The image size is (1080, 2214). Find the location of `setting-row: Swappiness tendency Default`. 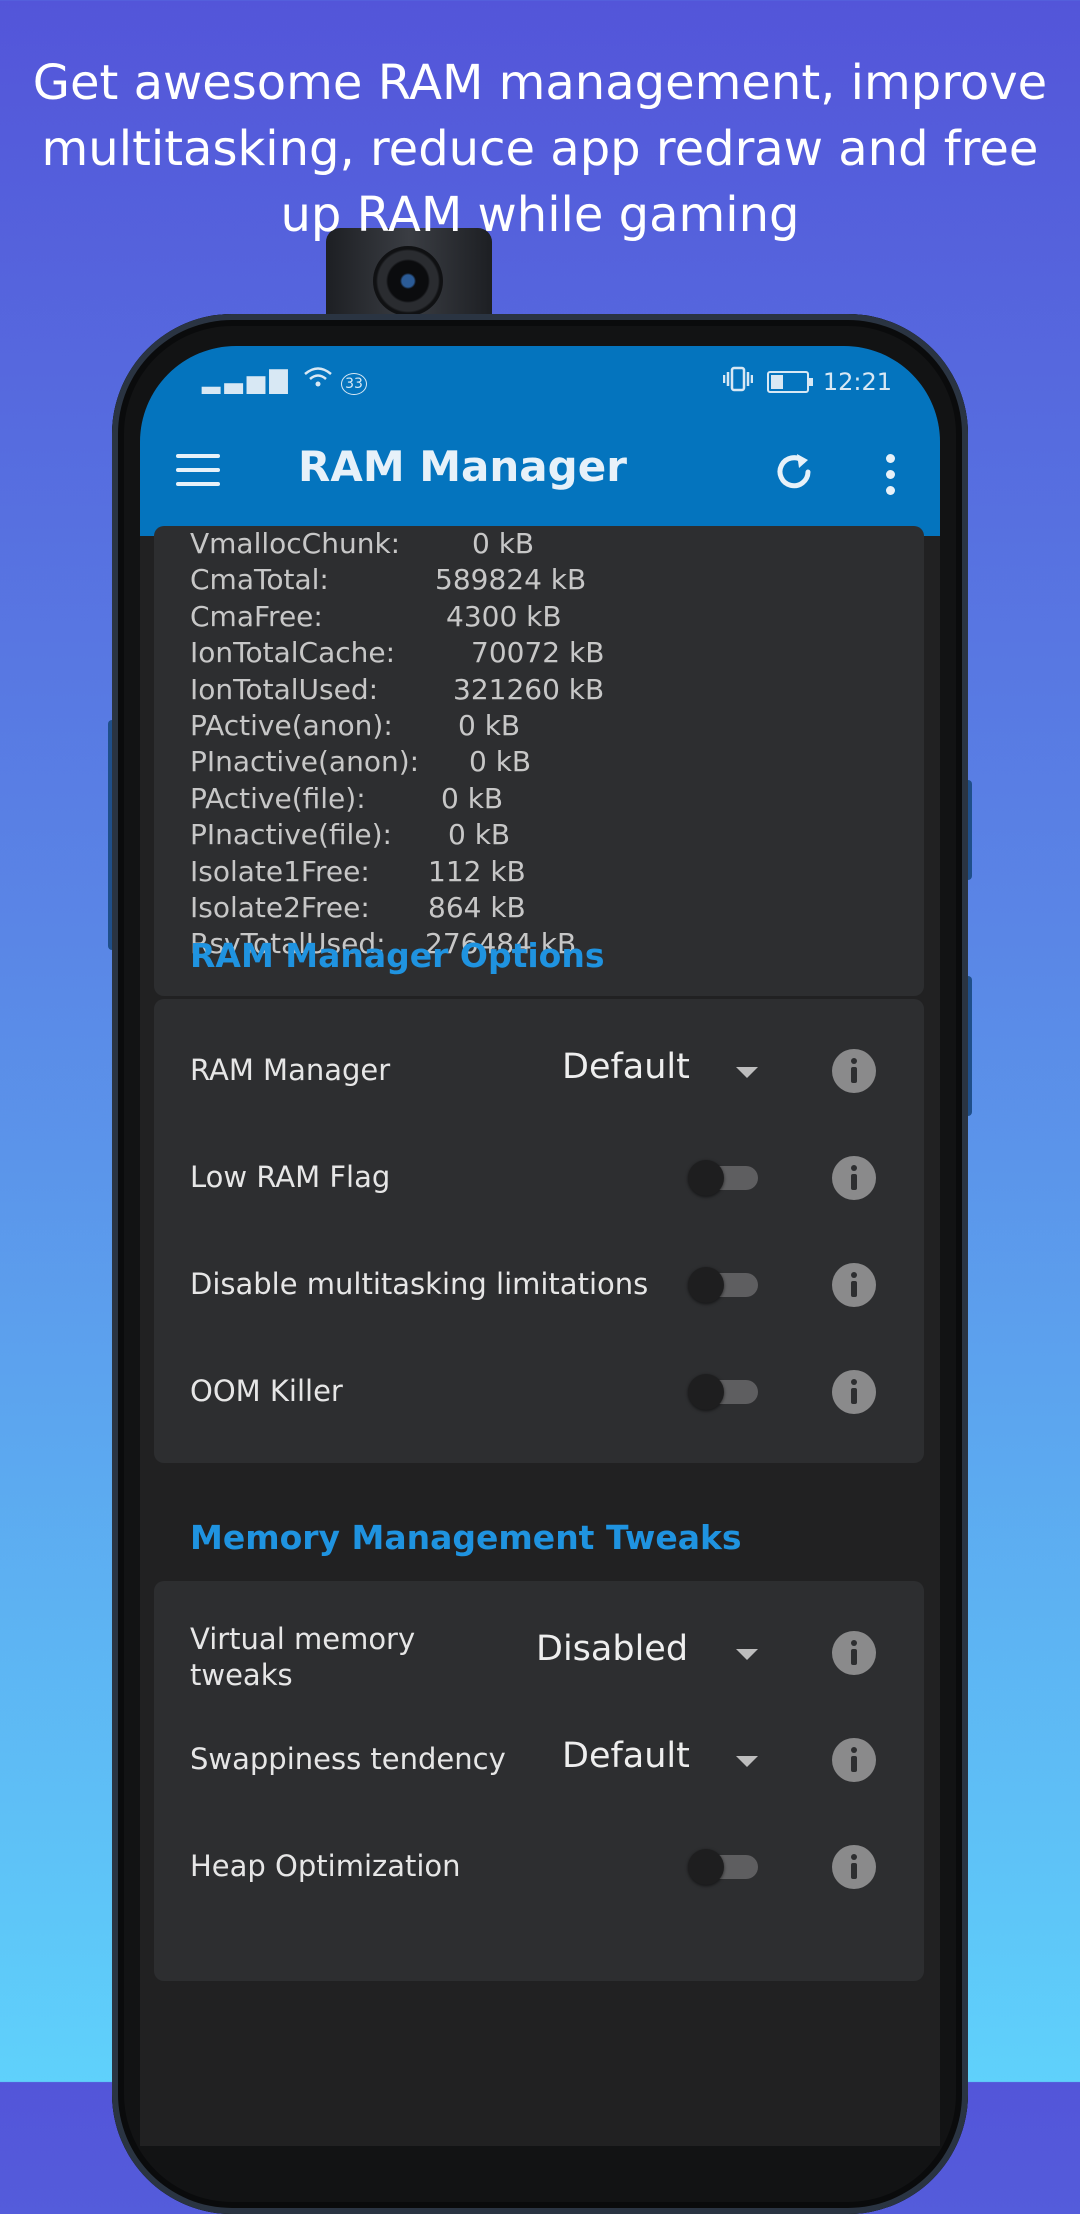

setting-row: Swappiness tendency Default is located at coordinates (539, 1760).